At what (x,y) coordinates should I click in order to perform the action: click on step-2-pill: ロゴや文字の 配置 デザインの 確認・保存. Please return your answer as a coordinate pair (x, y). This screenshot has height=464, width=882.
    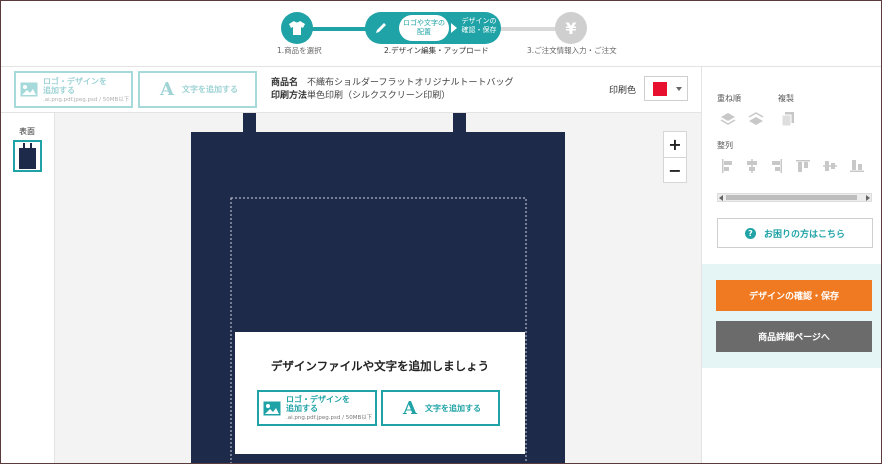
    Looking at the image, I should click on (433, 28).